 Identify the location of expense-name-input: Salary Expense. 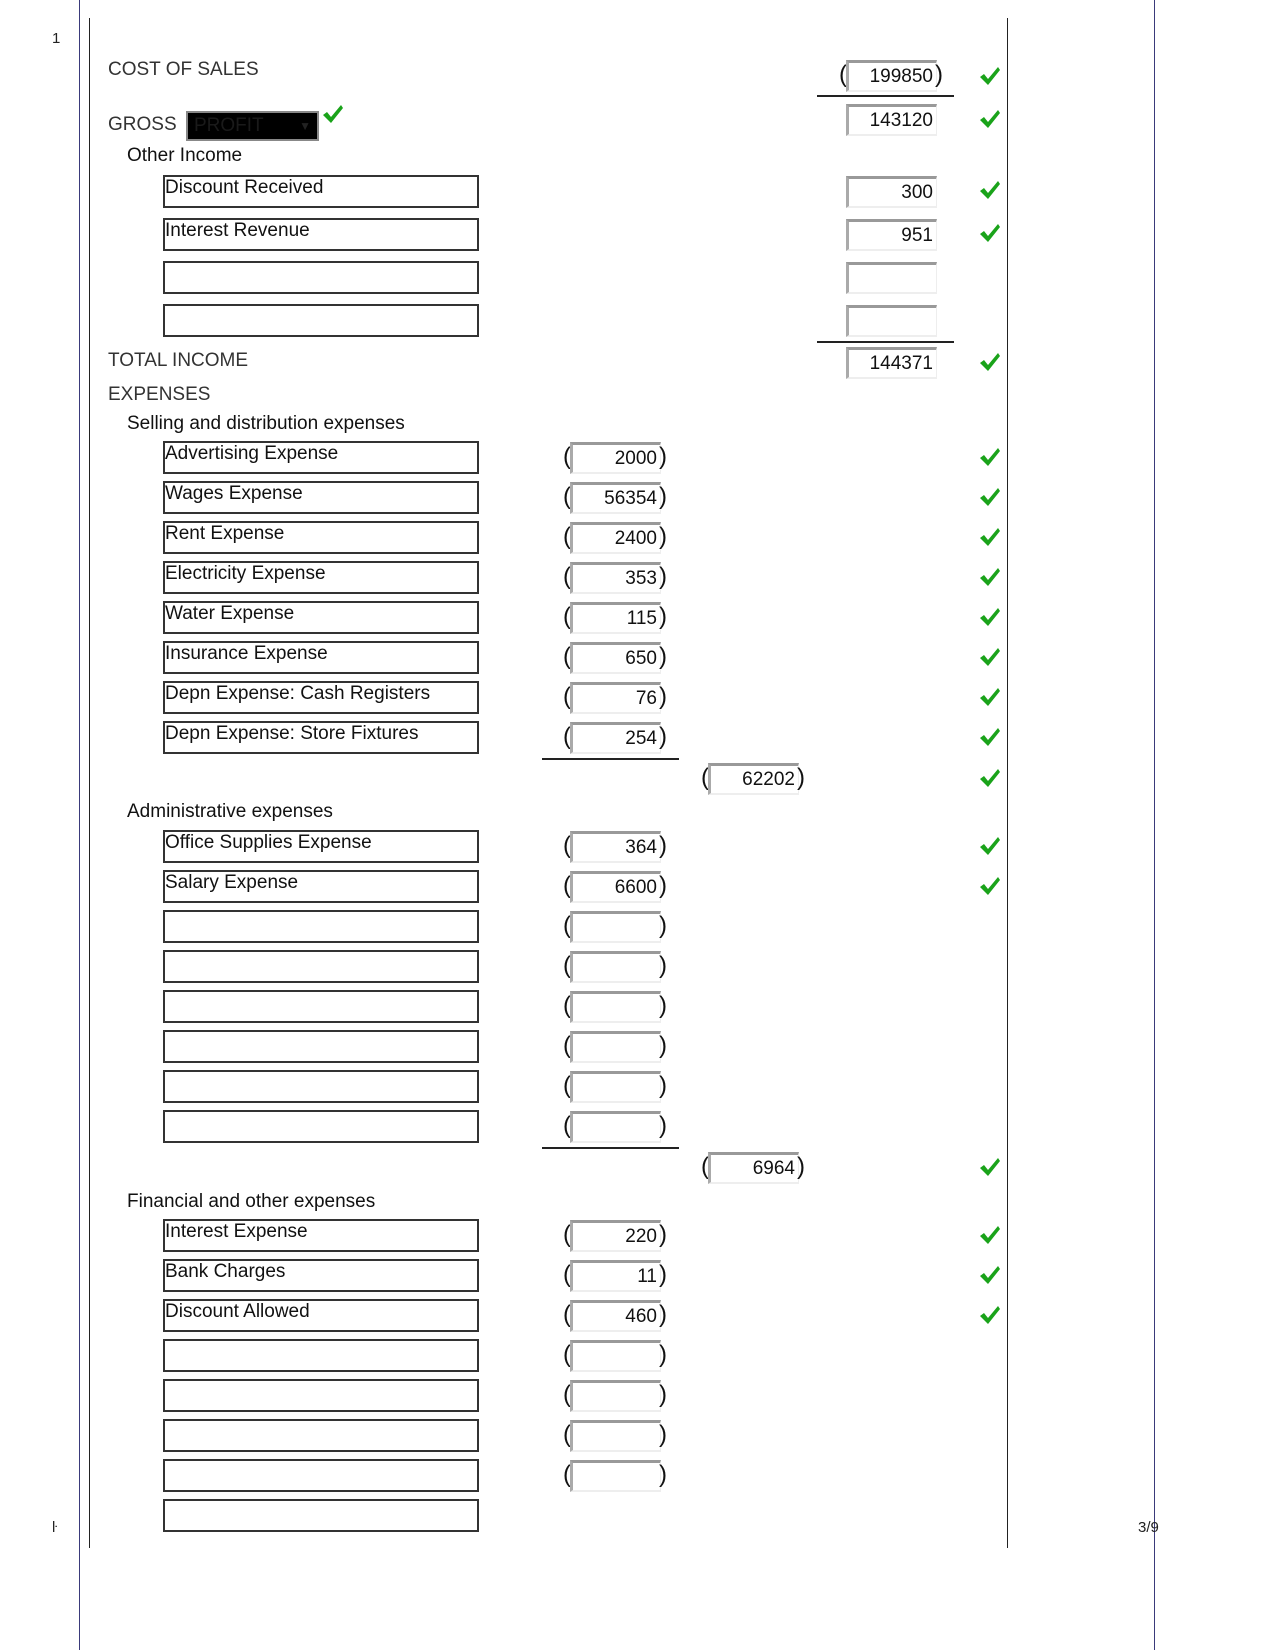
(321, 886).